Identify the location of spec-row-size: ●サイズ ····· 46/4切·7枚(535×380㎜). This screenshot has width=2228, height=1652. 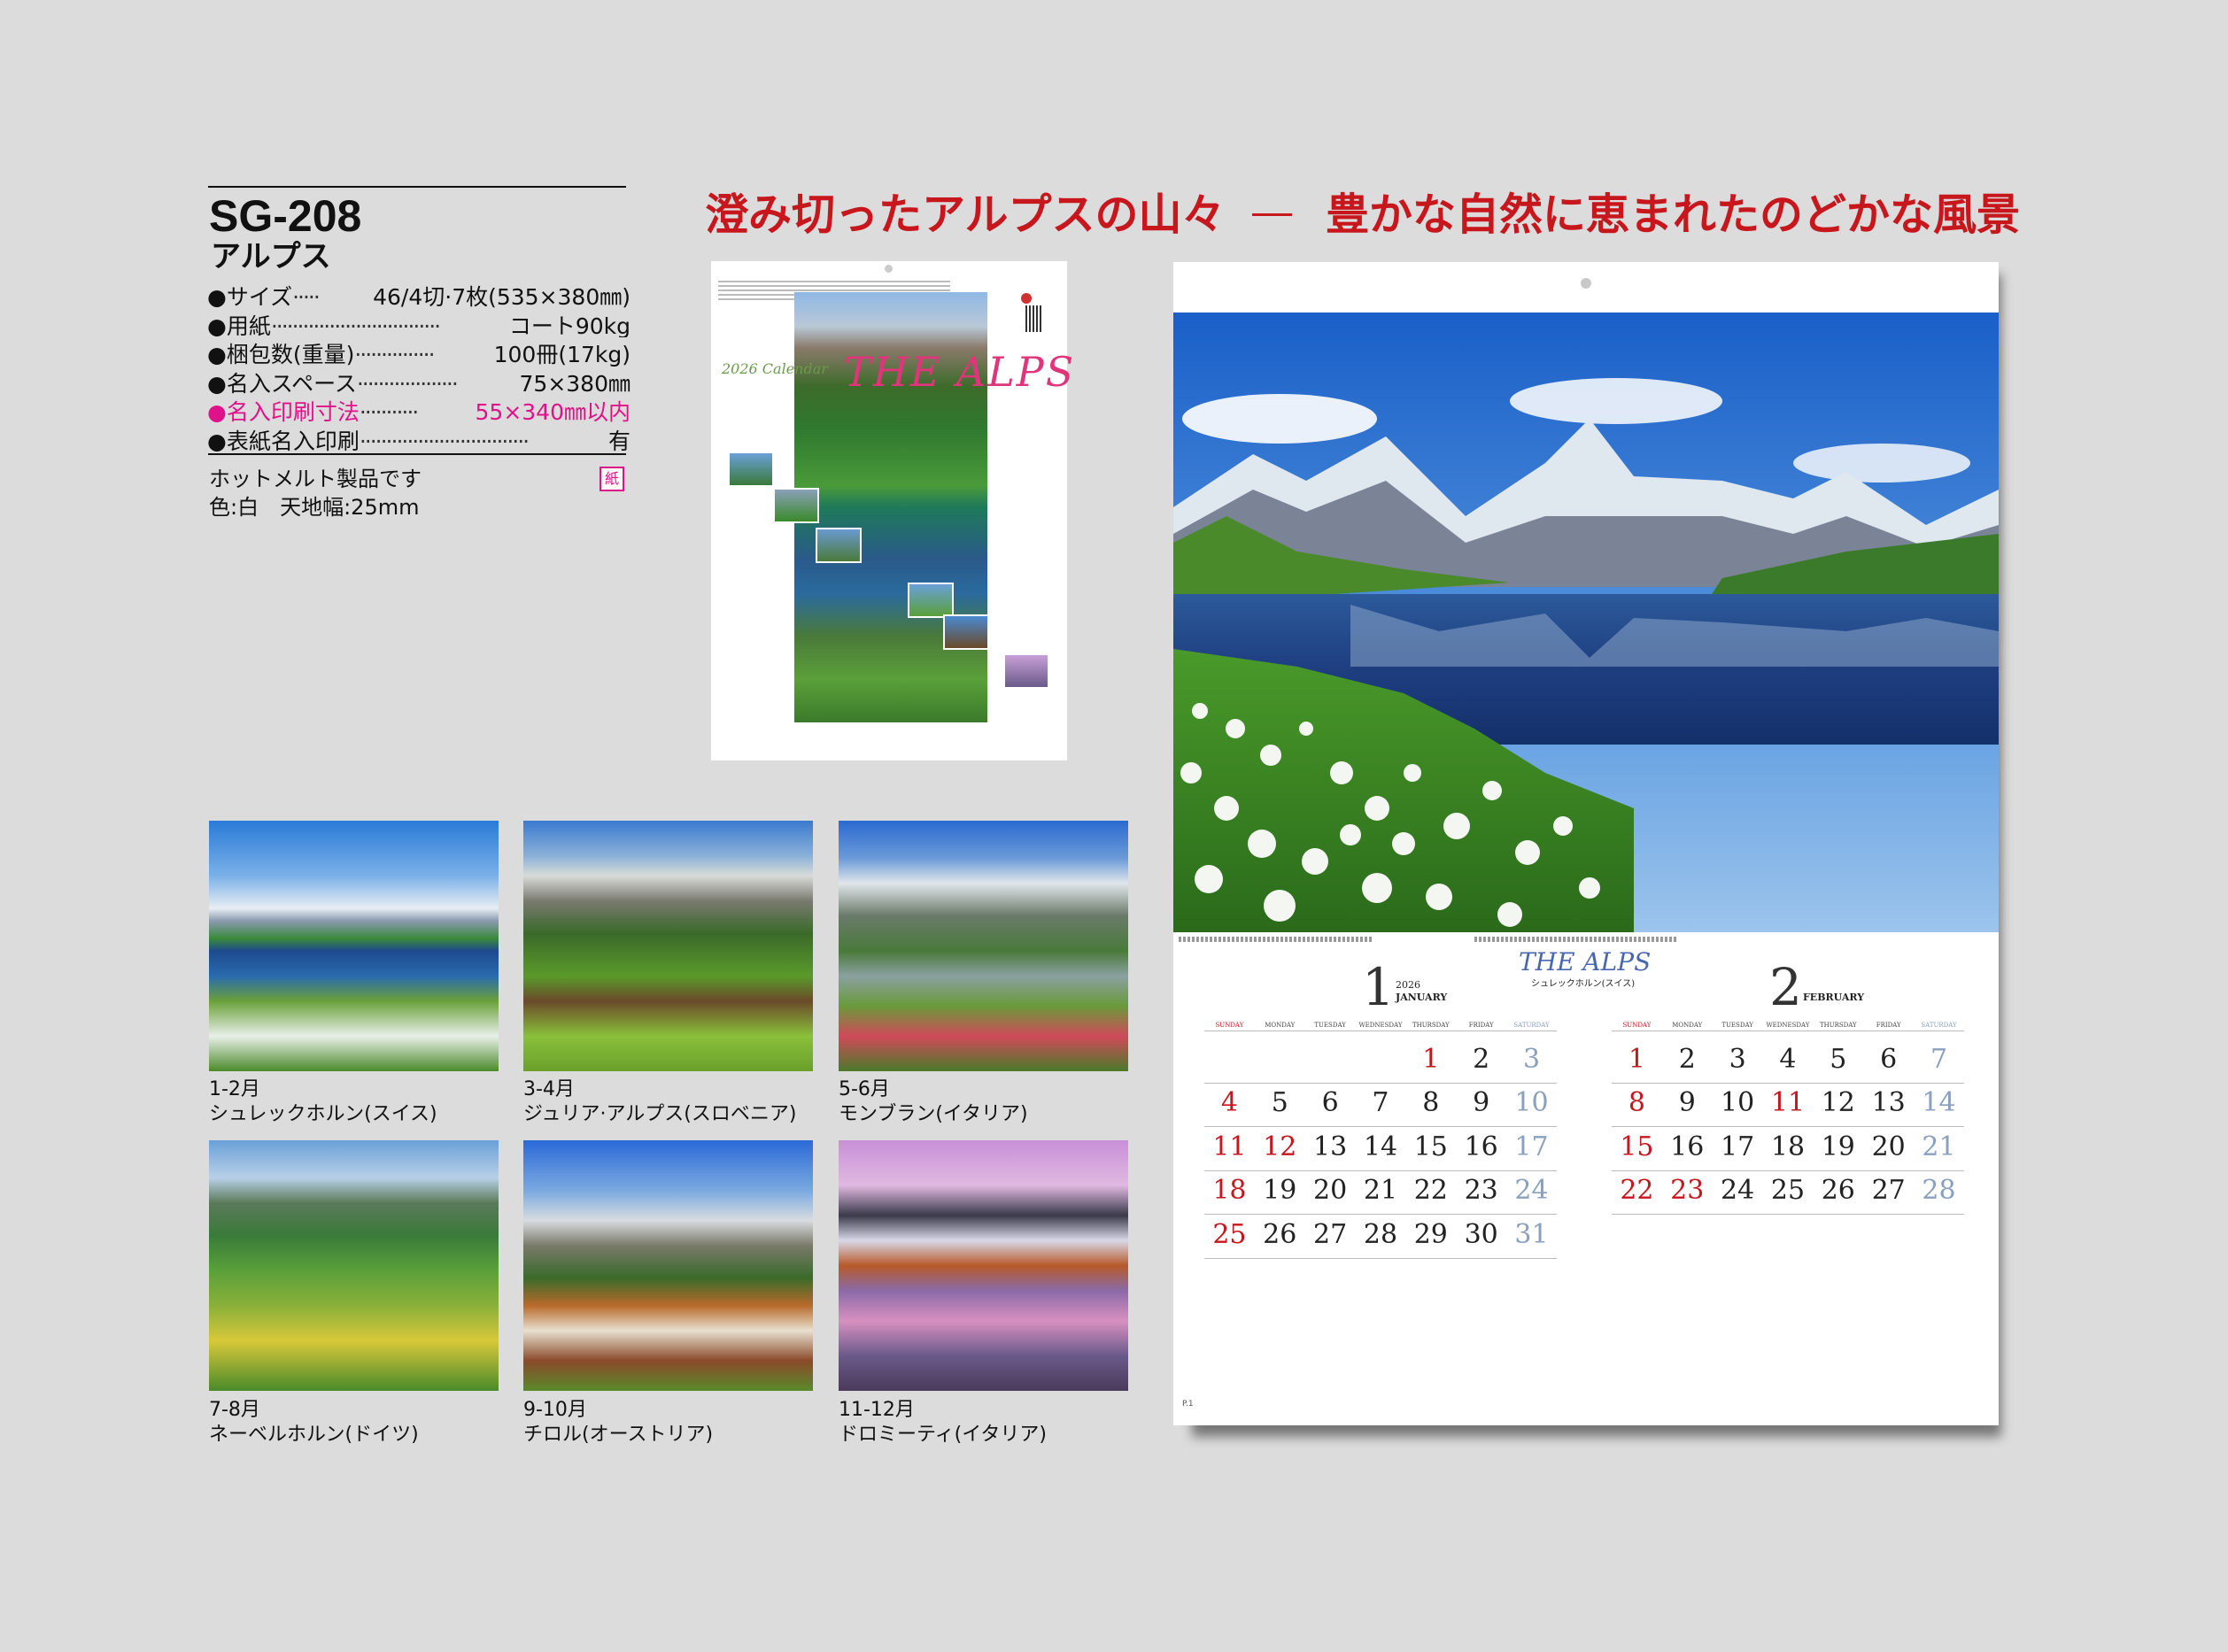
(418, 294).